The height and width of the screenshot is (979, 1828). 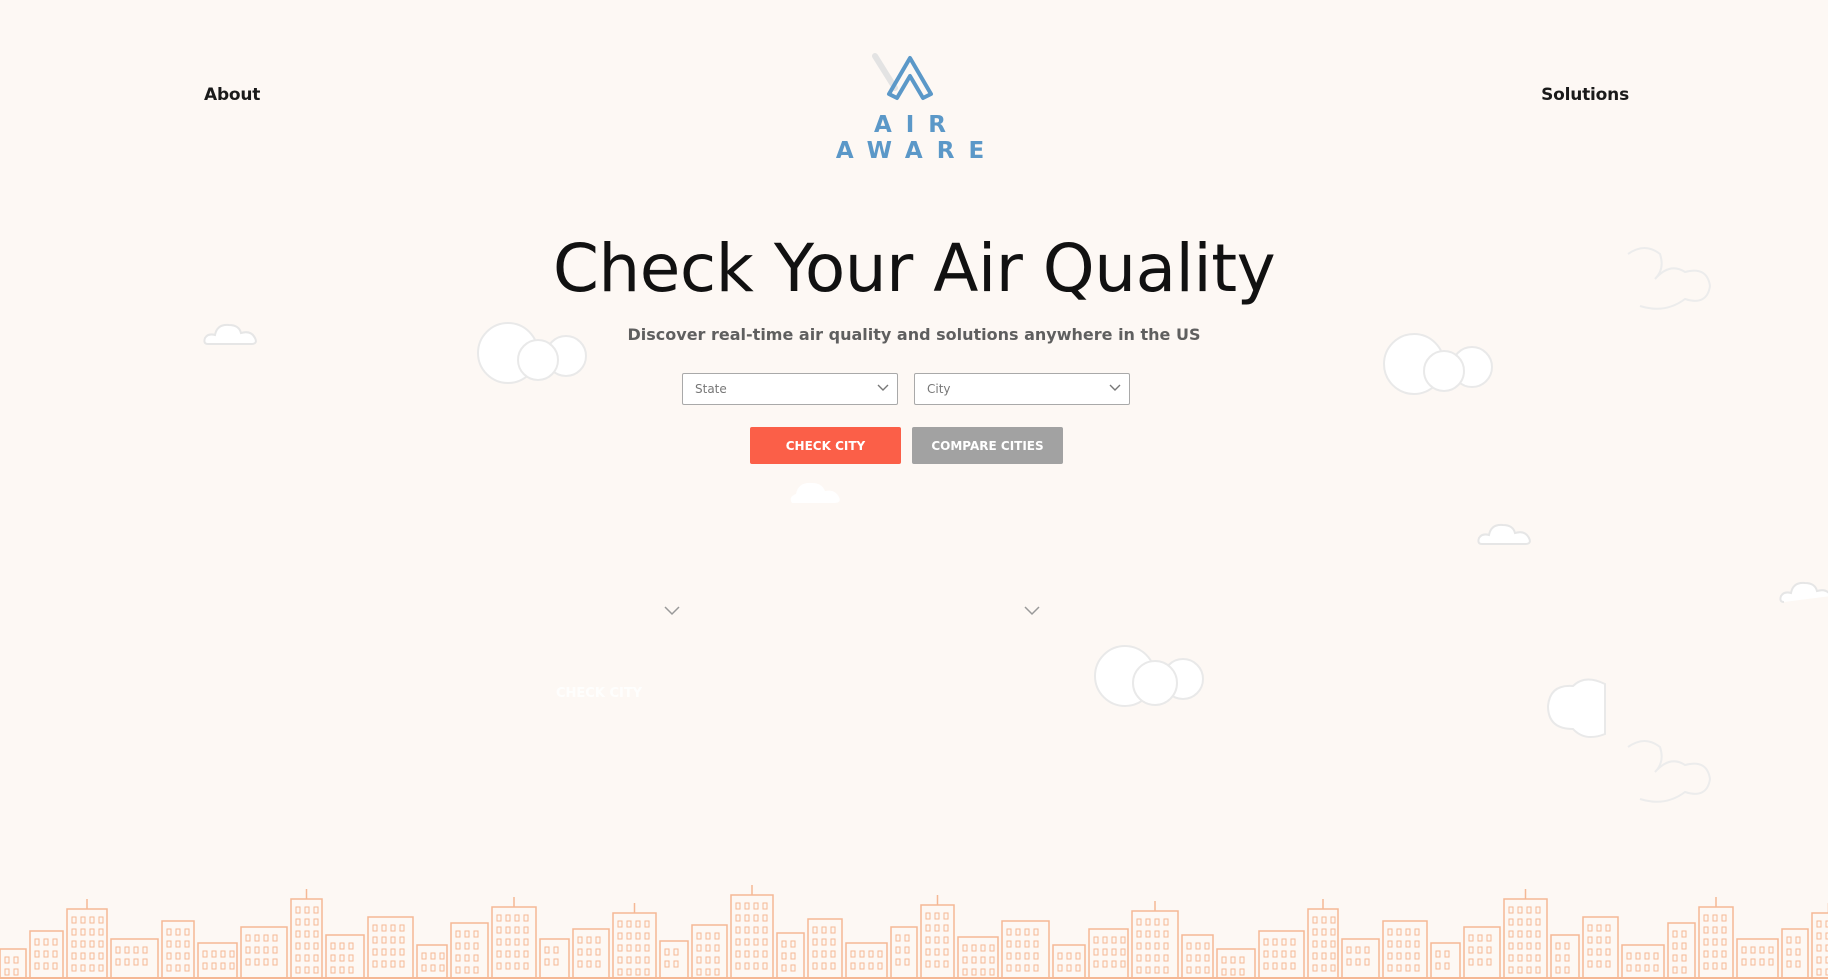 What do you see at coordinates (711, 389) in the screenshot?
I see `state-select-placeholder: State` at bounding box center [711, 389].